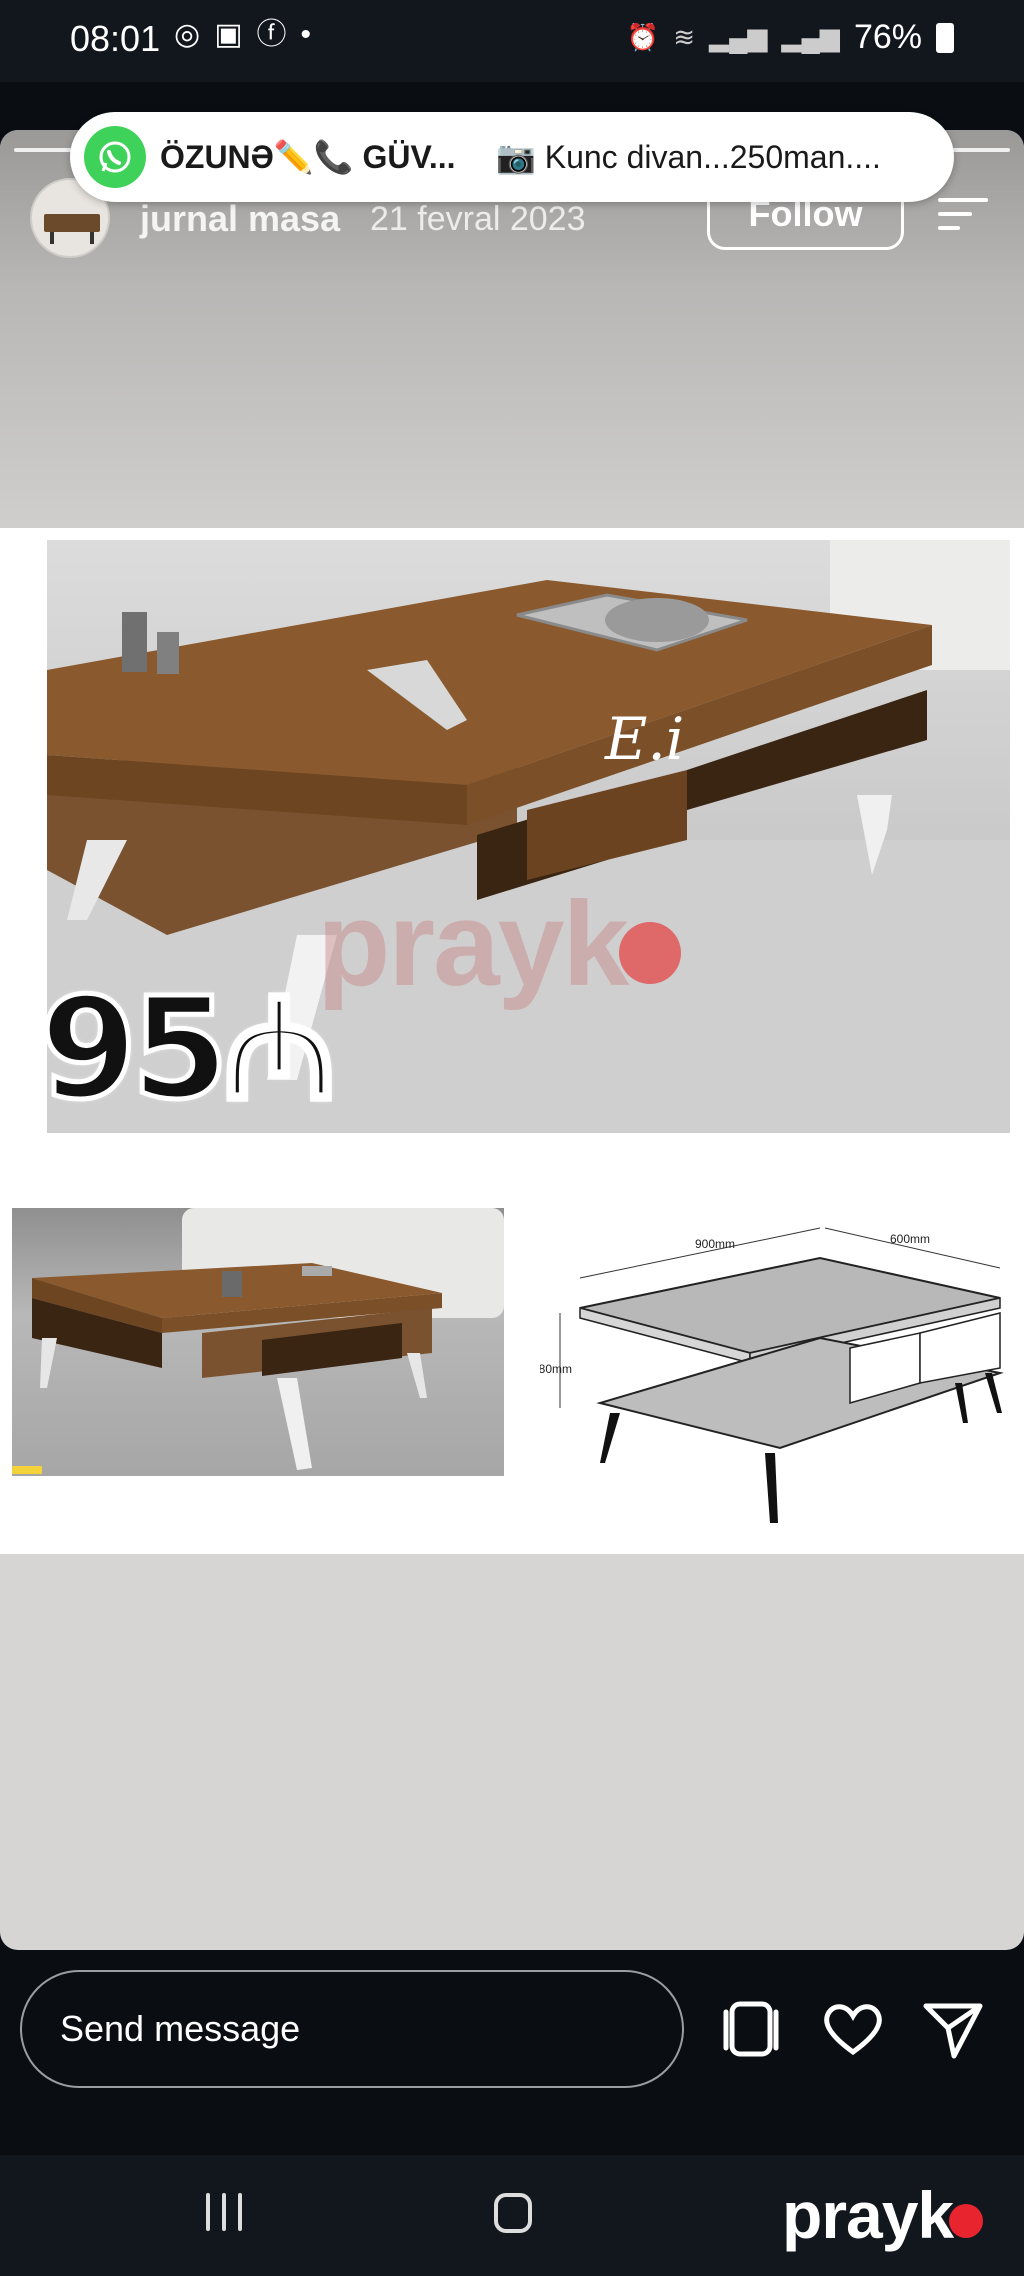 Image resolution: width=1024 pixels, height=2276 pixels. Describe the element at coordinates (352, 2029) in the screenshot. I see `send-message-input: Send message` at that location.